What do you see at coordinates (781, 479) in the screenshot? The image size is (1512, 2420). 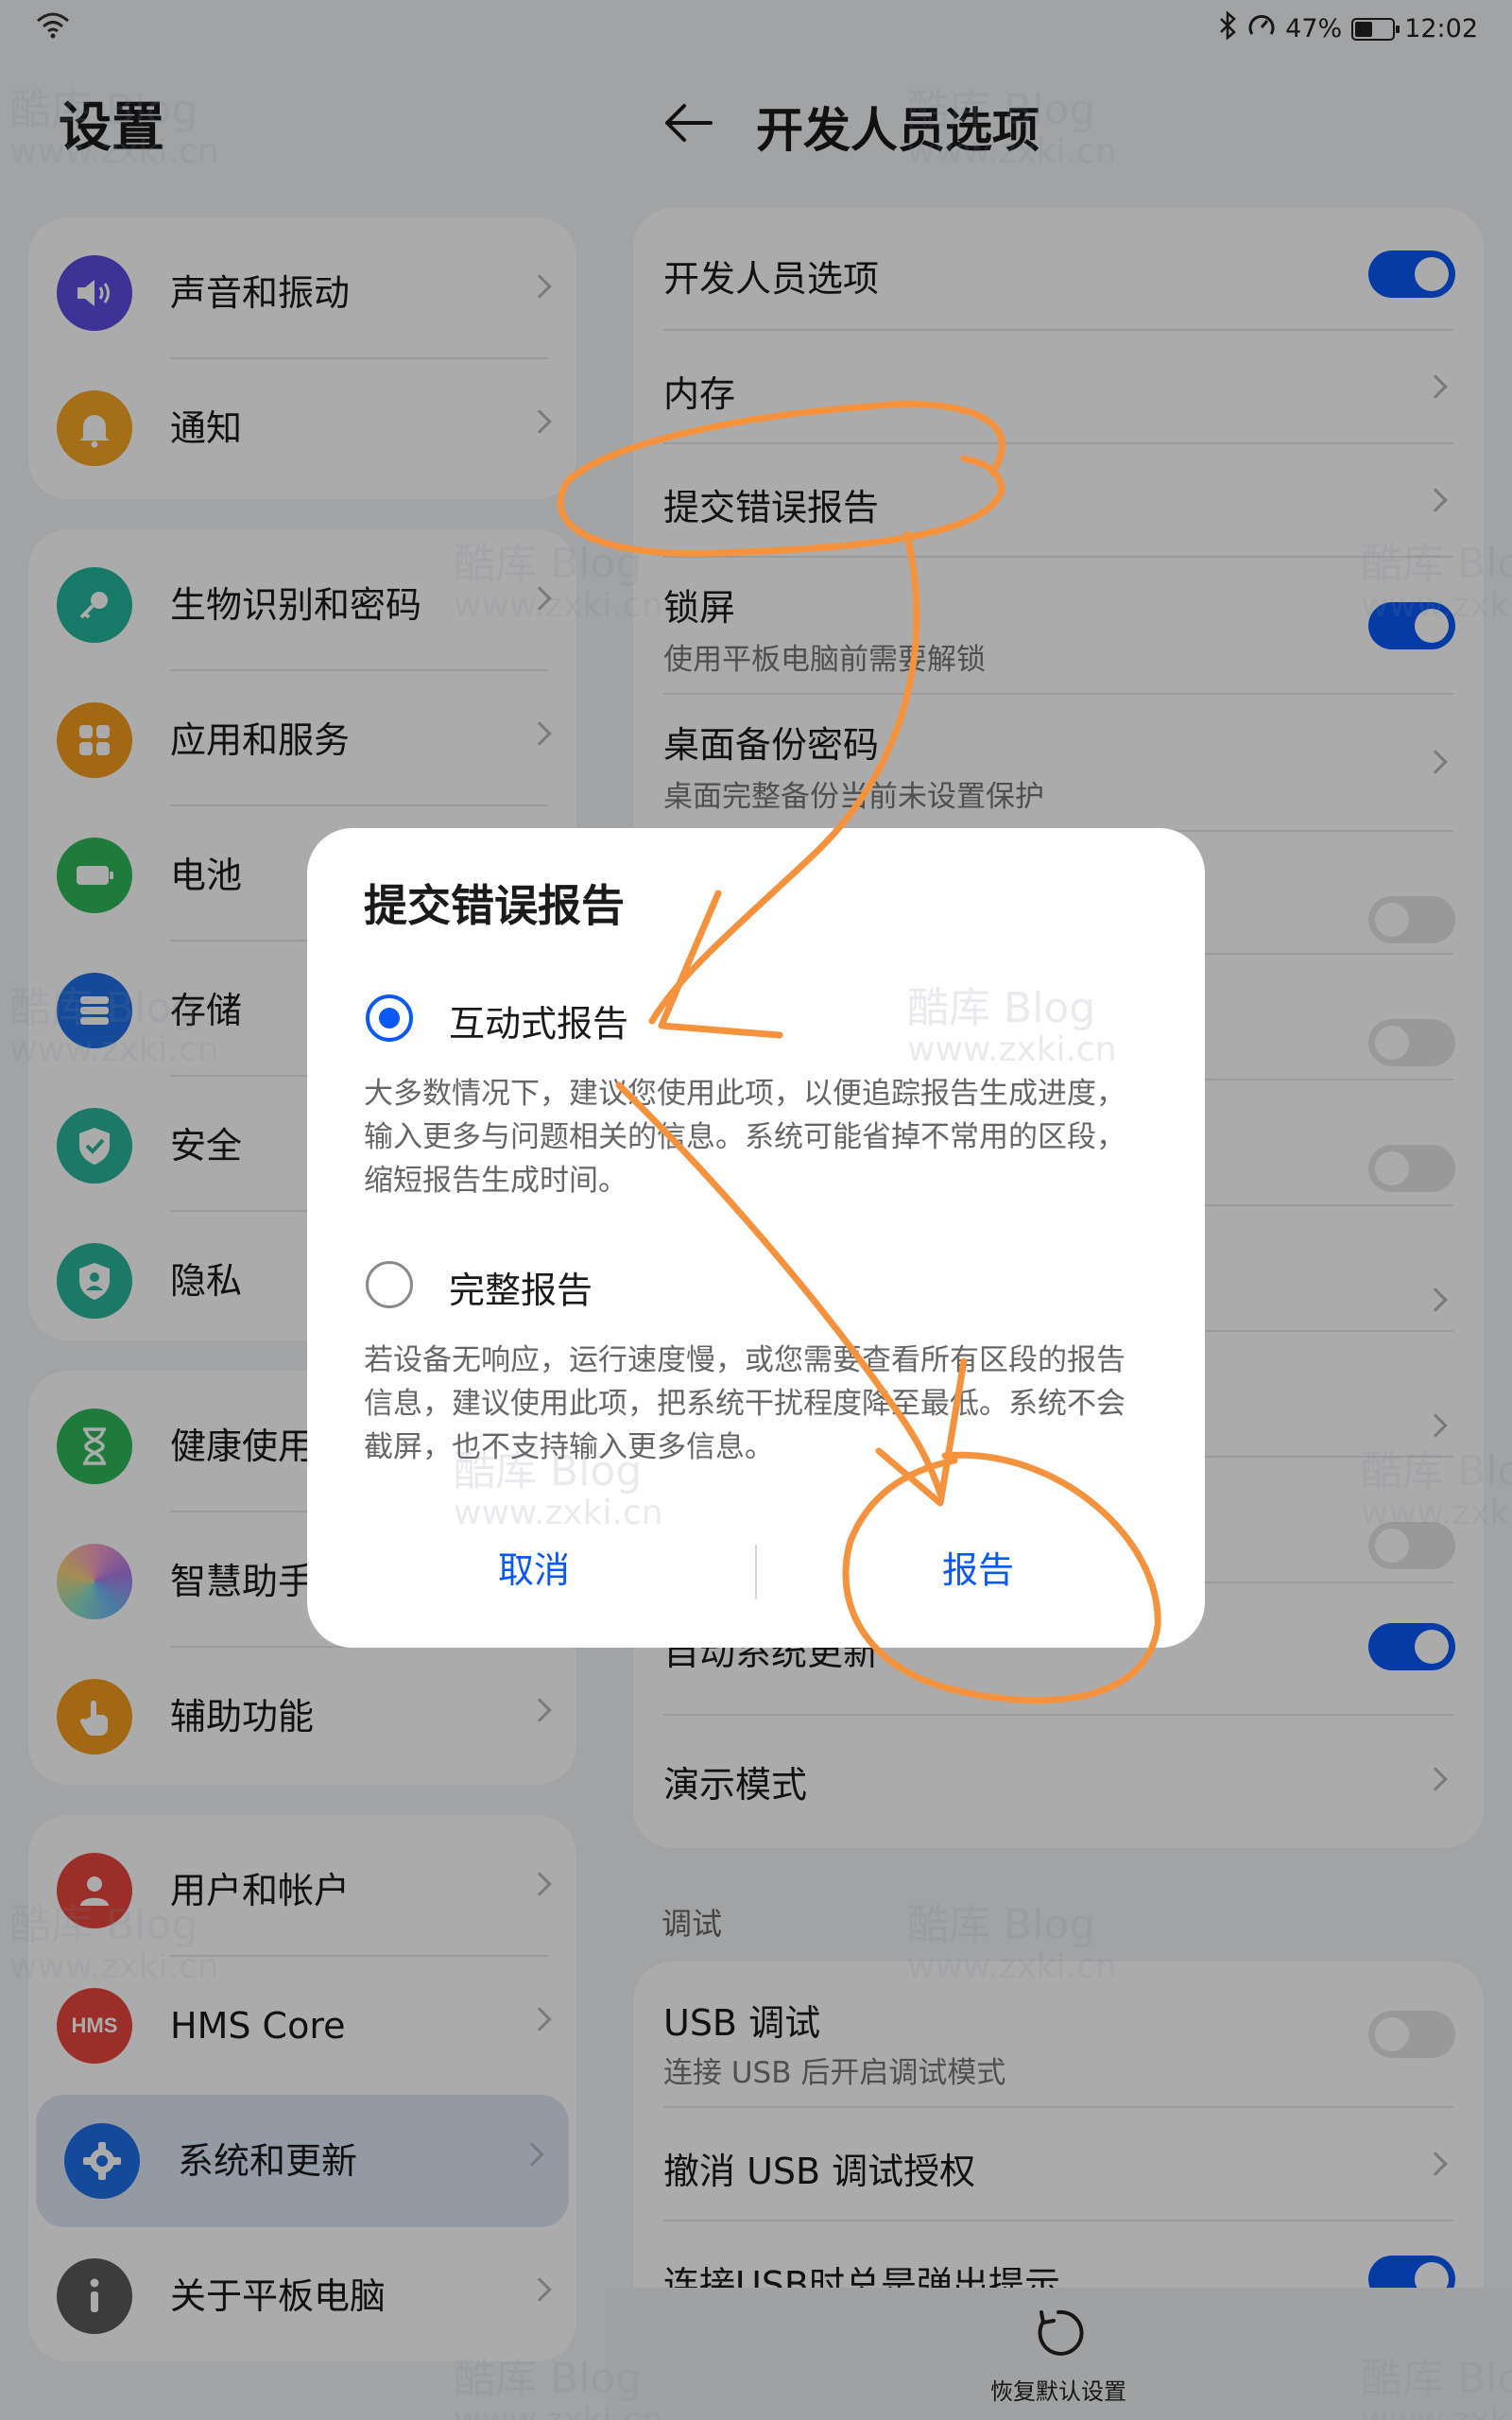 I see `annotation-circle-menu` at bounding box center [781, 479].